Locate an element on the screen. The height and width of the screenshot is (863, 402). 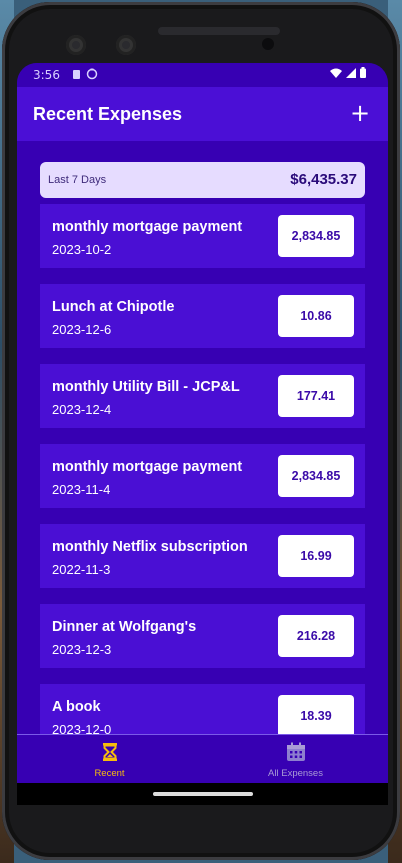
app-bar: Recent Expenses + is located at coordinates (202, 114).